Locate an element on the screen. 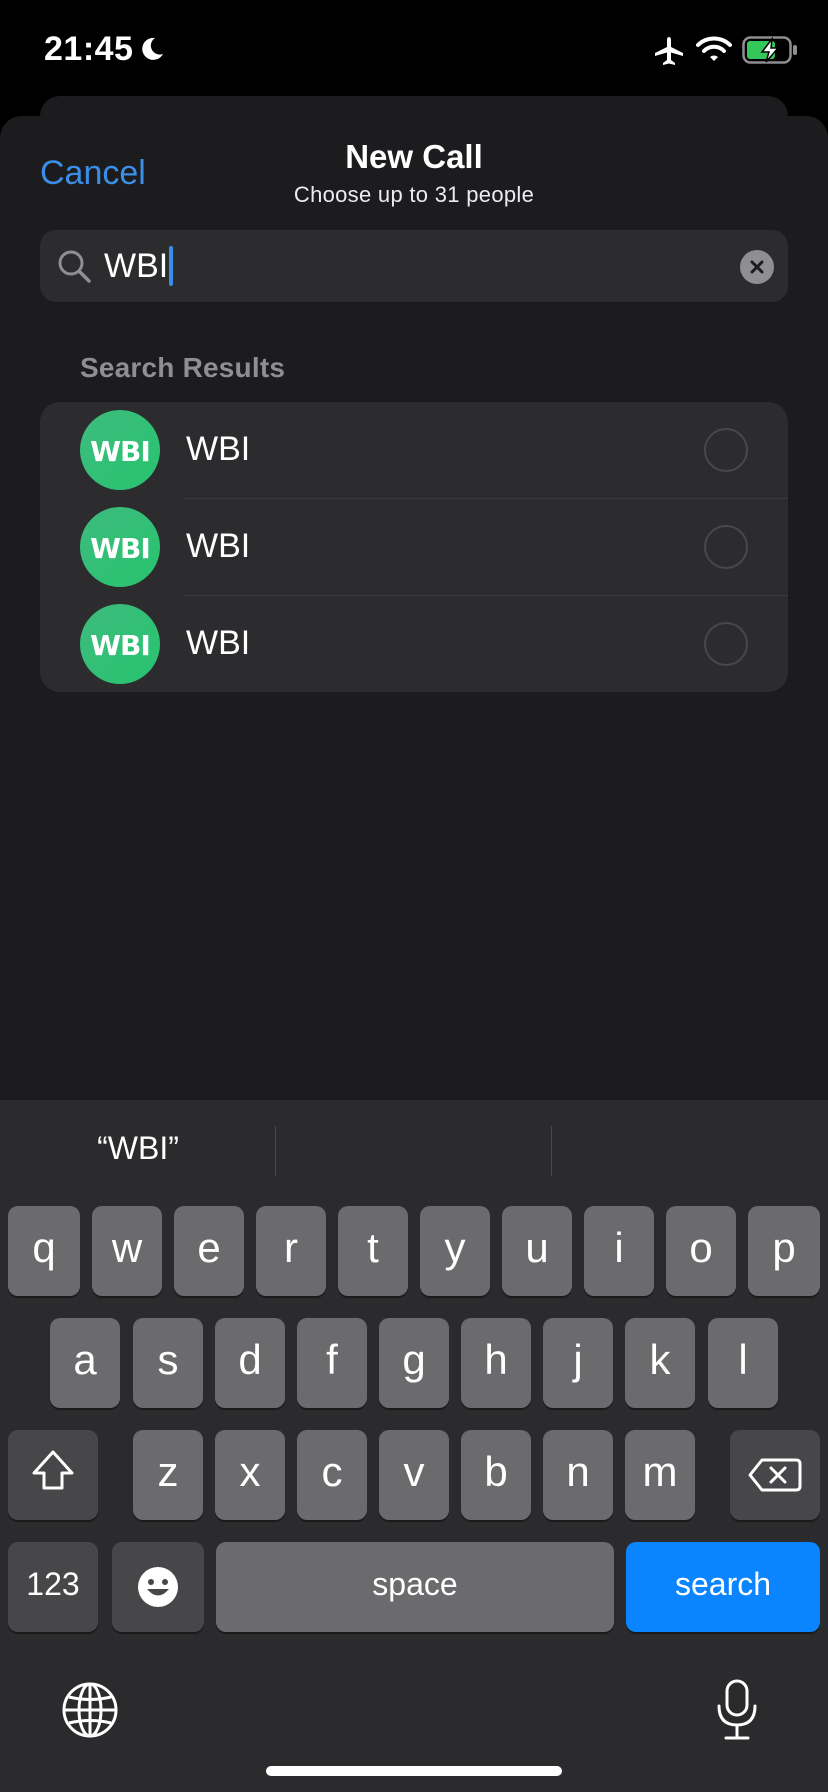 The width and height of the screenshot is (828, 1792). key-c: c is located at coordinates (332, 1475).